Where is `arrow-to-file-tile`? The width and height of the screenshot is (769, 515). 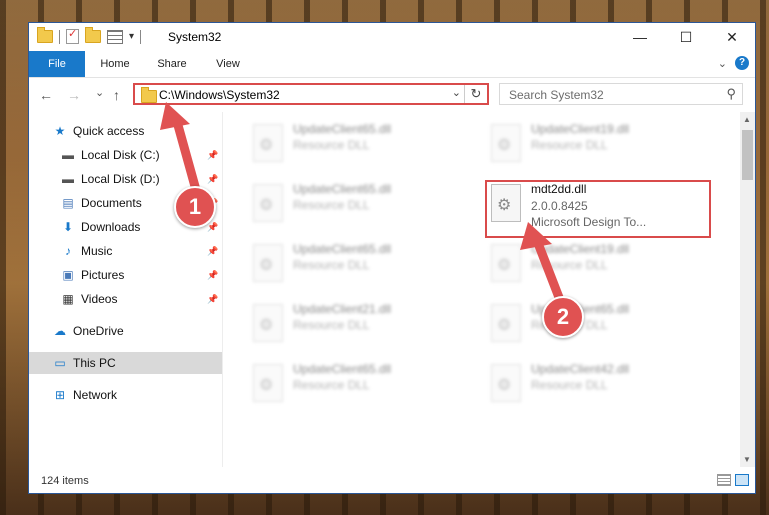
arrow-to-file-tile is located at coordinates (542, 263).